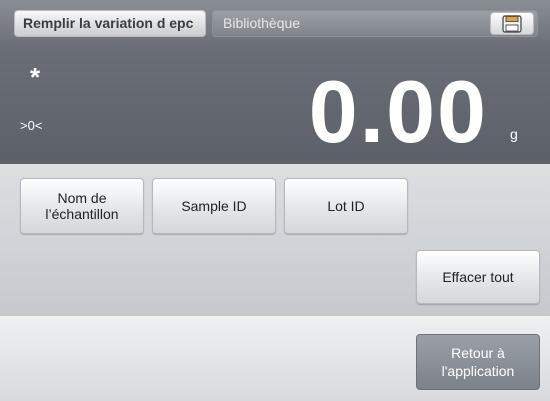 The width and height of the screenshot is (550, 401). I want to click on weight-unit: g, so click(514, 134).